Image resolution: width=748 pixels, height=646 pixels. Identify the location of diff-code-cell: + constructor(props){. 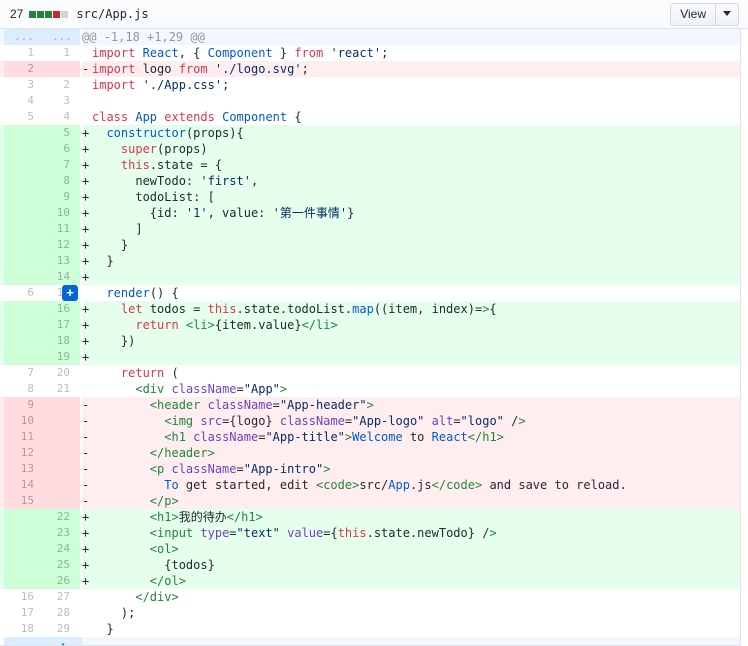
(411, 133).